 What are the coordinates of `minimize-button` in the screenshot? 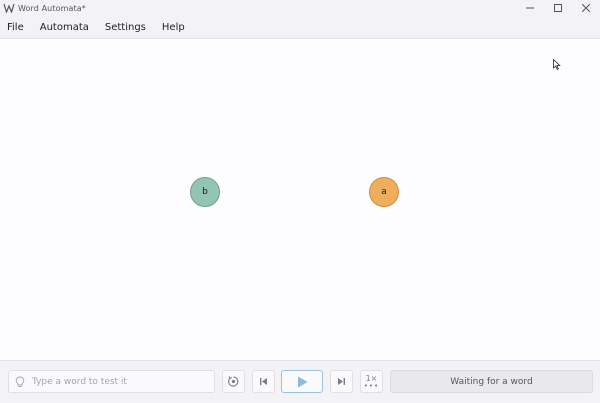 It's located at (530, 8).